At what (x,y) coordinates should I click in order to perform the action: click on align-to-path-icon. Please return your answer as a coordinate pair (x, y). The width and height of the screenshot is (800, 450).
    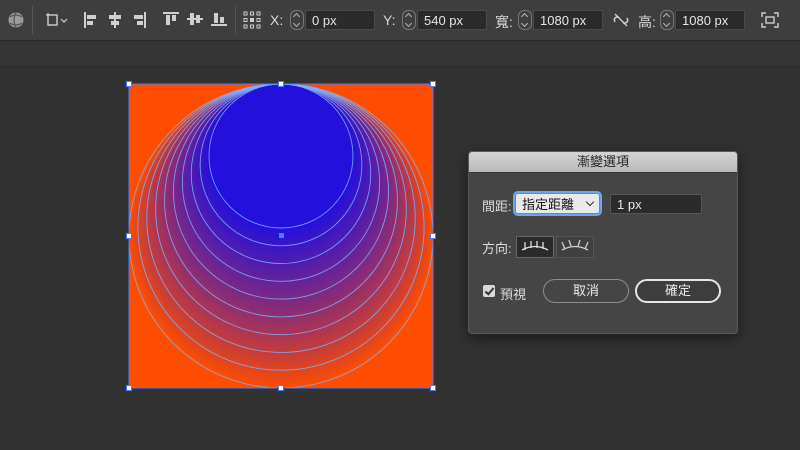
    Looking at the image, I should click on (575, 245).